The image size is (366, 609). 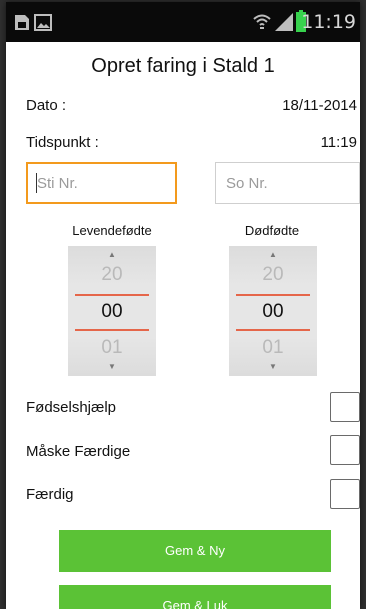 What do you see at coordinates (319, 105) in the screenshot?
I see `date-value: 18/11-2014` at bounding box center [319, 105].